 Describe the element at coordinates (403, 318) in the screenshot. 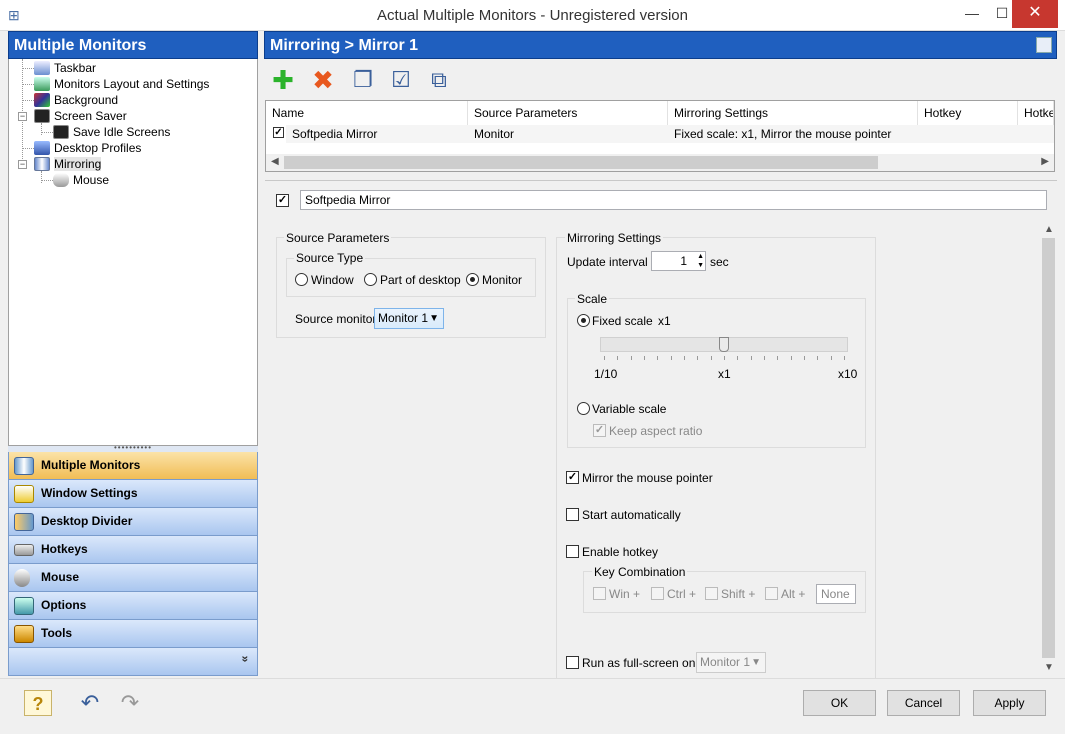

I see `source-monitor-value: Monitor 1` at that location.